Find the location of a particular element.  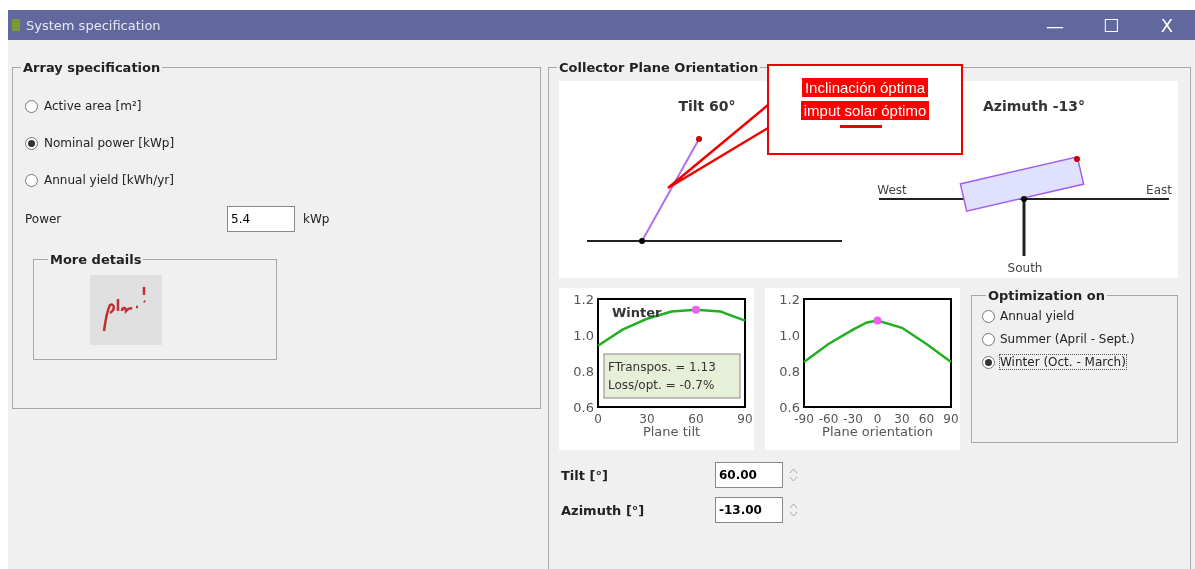

window-control-button: ☐ is located at coordinates (1111, 25).